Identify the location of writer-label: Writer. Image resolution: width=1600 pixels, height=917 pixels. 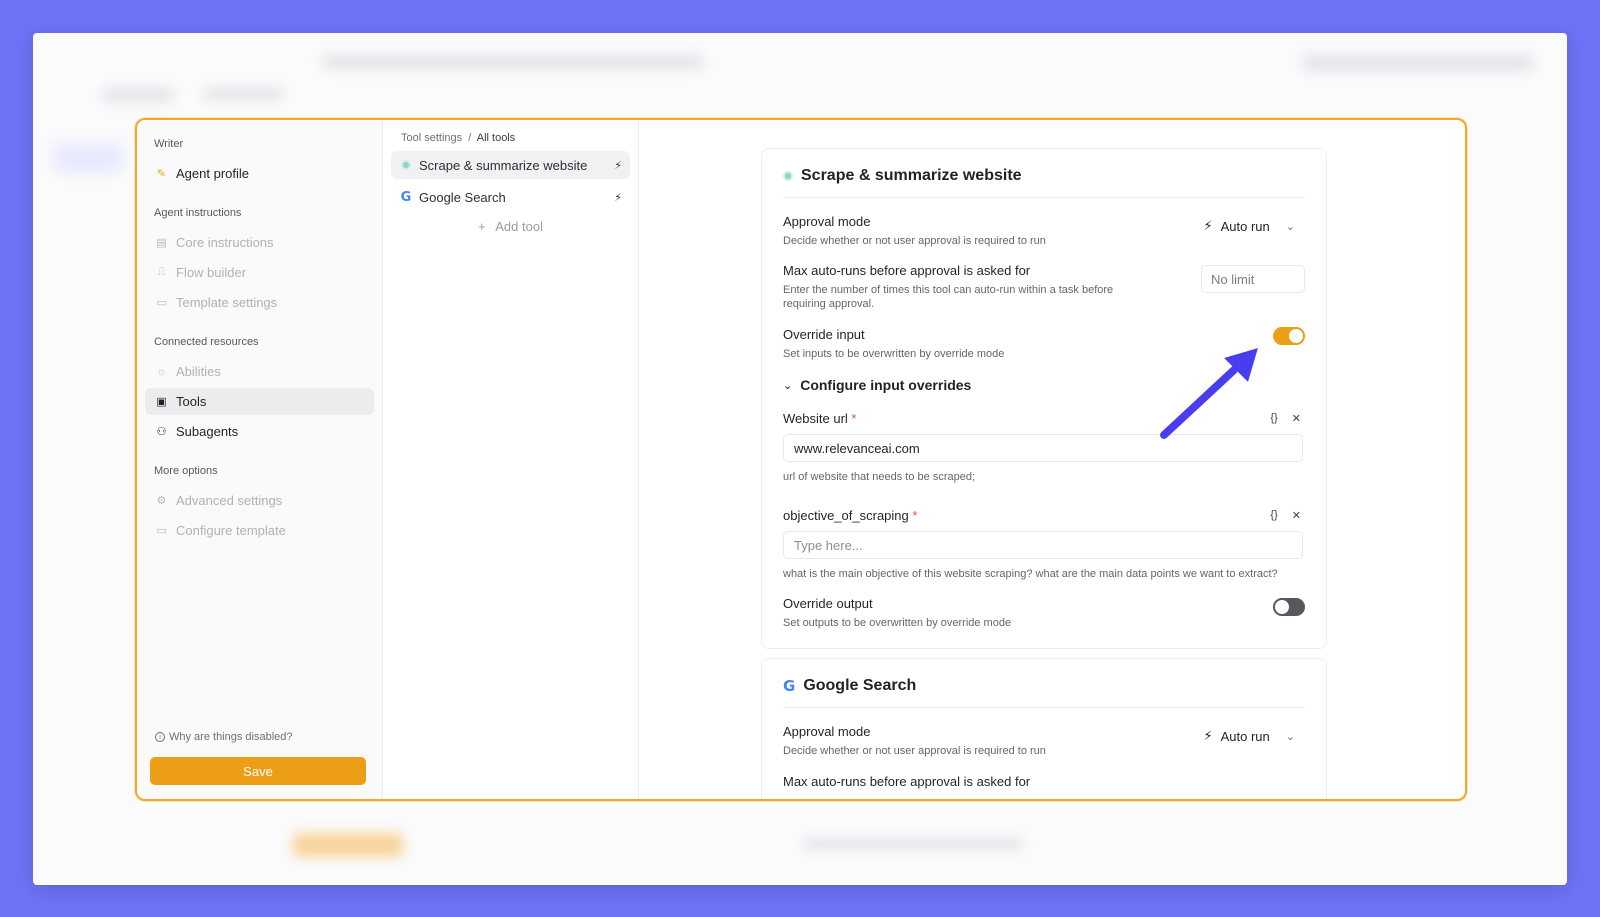
(169, 144).